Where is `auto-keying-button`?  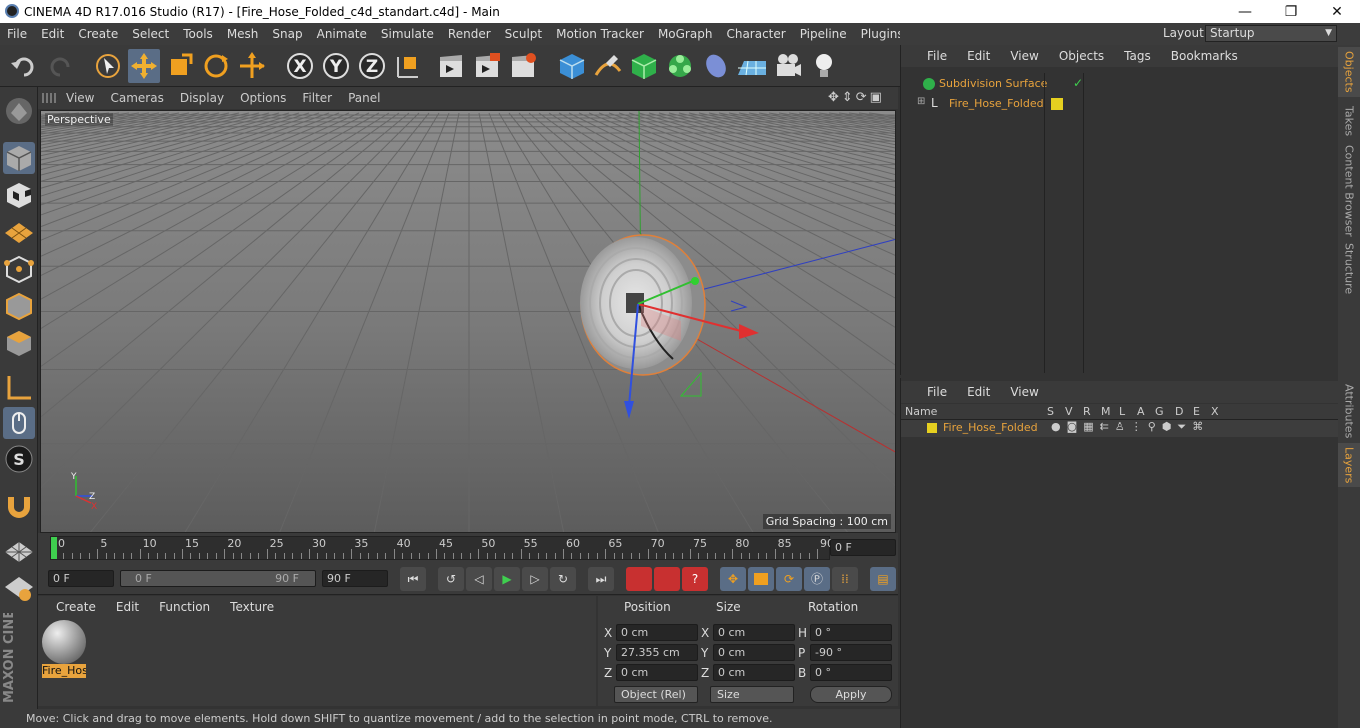 auto-keying-button is located at coordinates (667, 579).